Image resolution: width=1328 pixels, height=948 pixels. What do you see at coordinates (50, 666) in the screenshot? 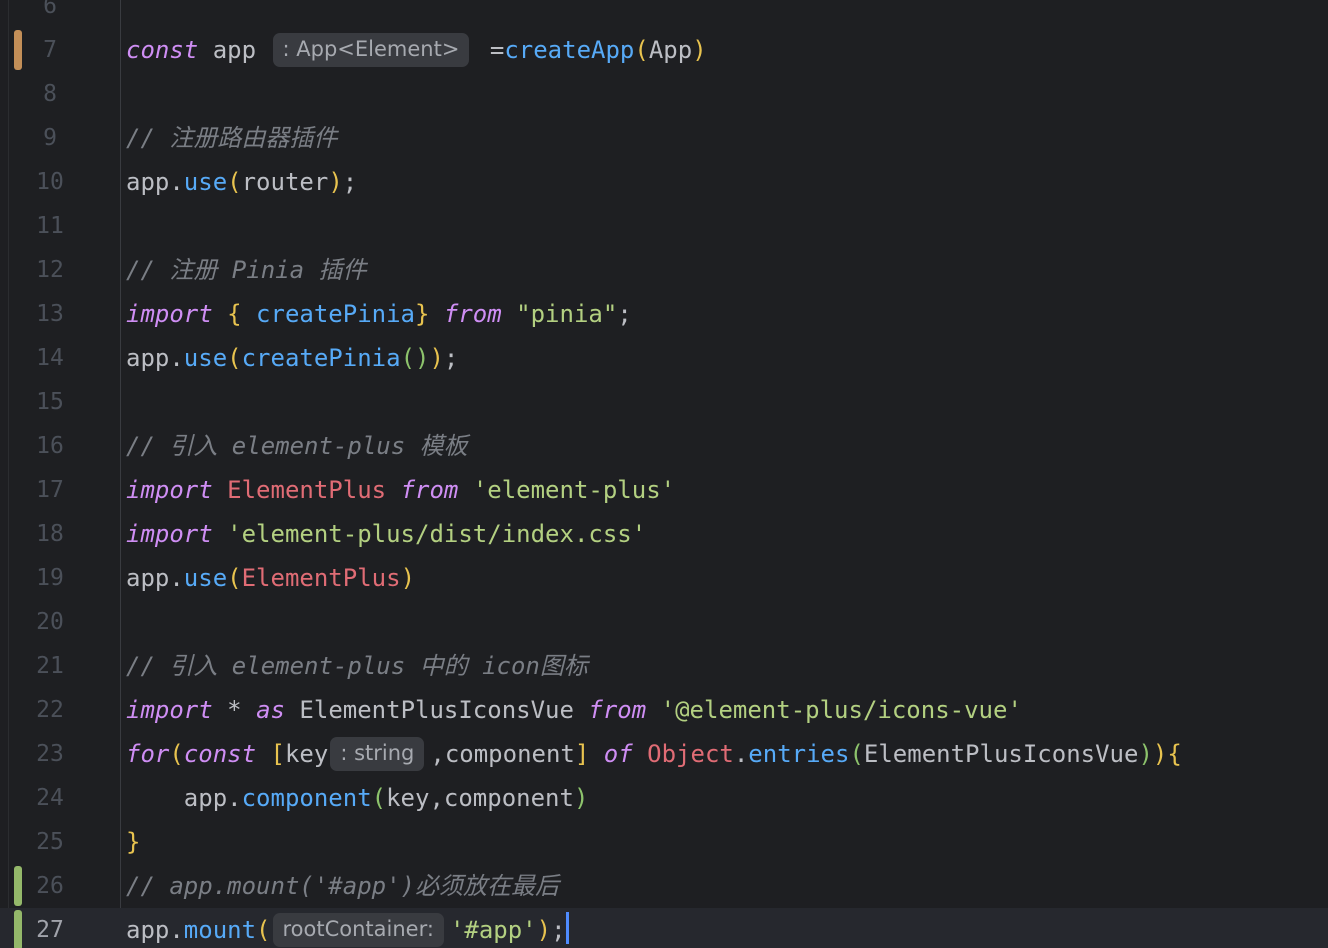
I see `line-number: 21` at bounding box center [50, 666].